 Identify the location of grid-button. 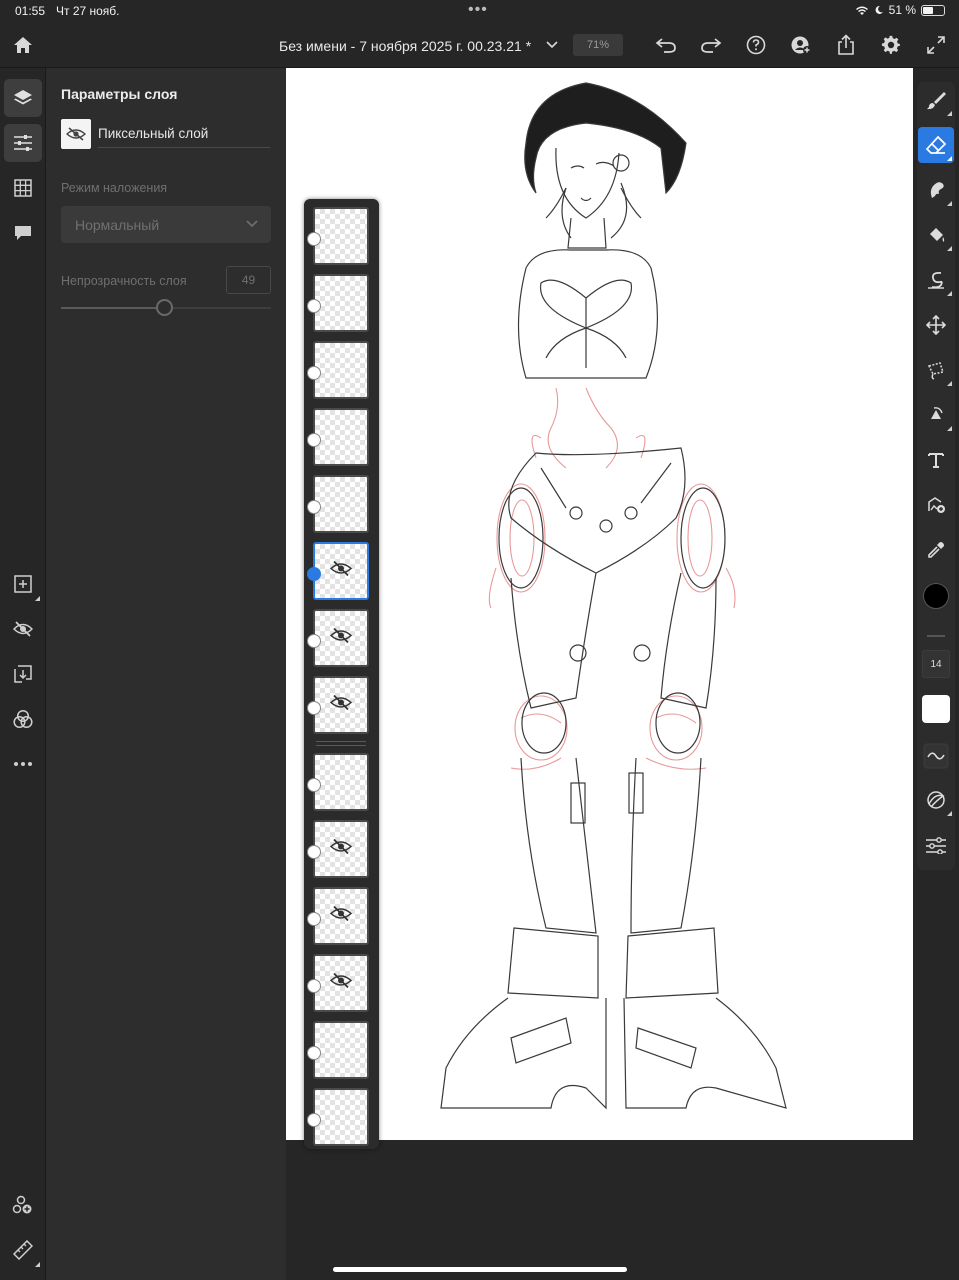
(23, 188).